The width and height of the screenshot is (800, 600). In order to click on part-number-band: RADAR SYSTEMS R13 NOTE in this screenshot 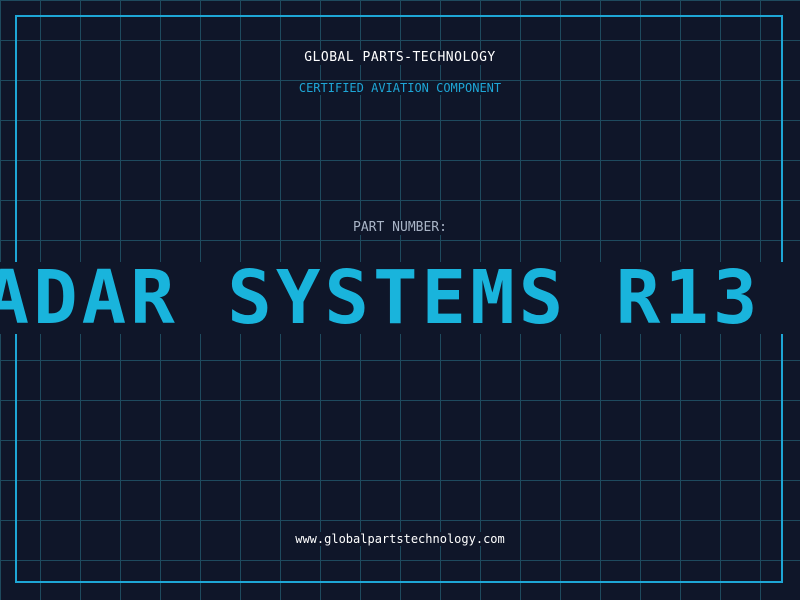, I will do `click(400, 298)`.